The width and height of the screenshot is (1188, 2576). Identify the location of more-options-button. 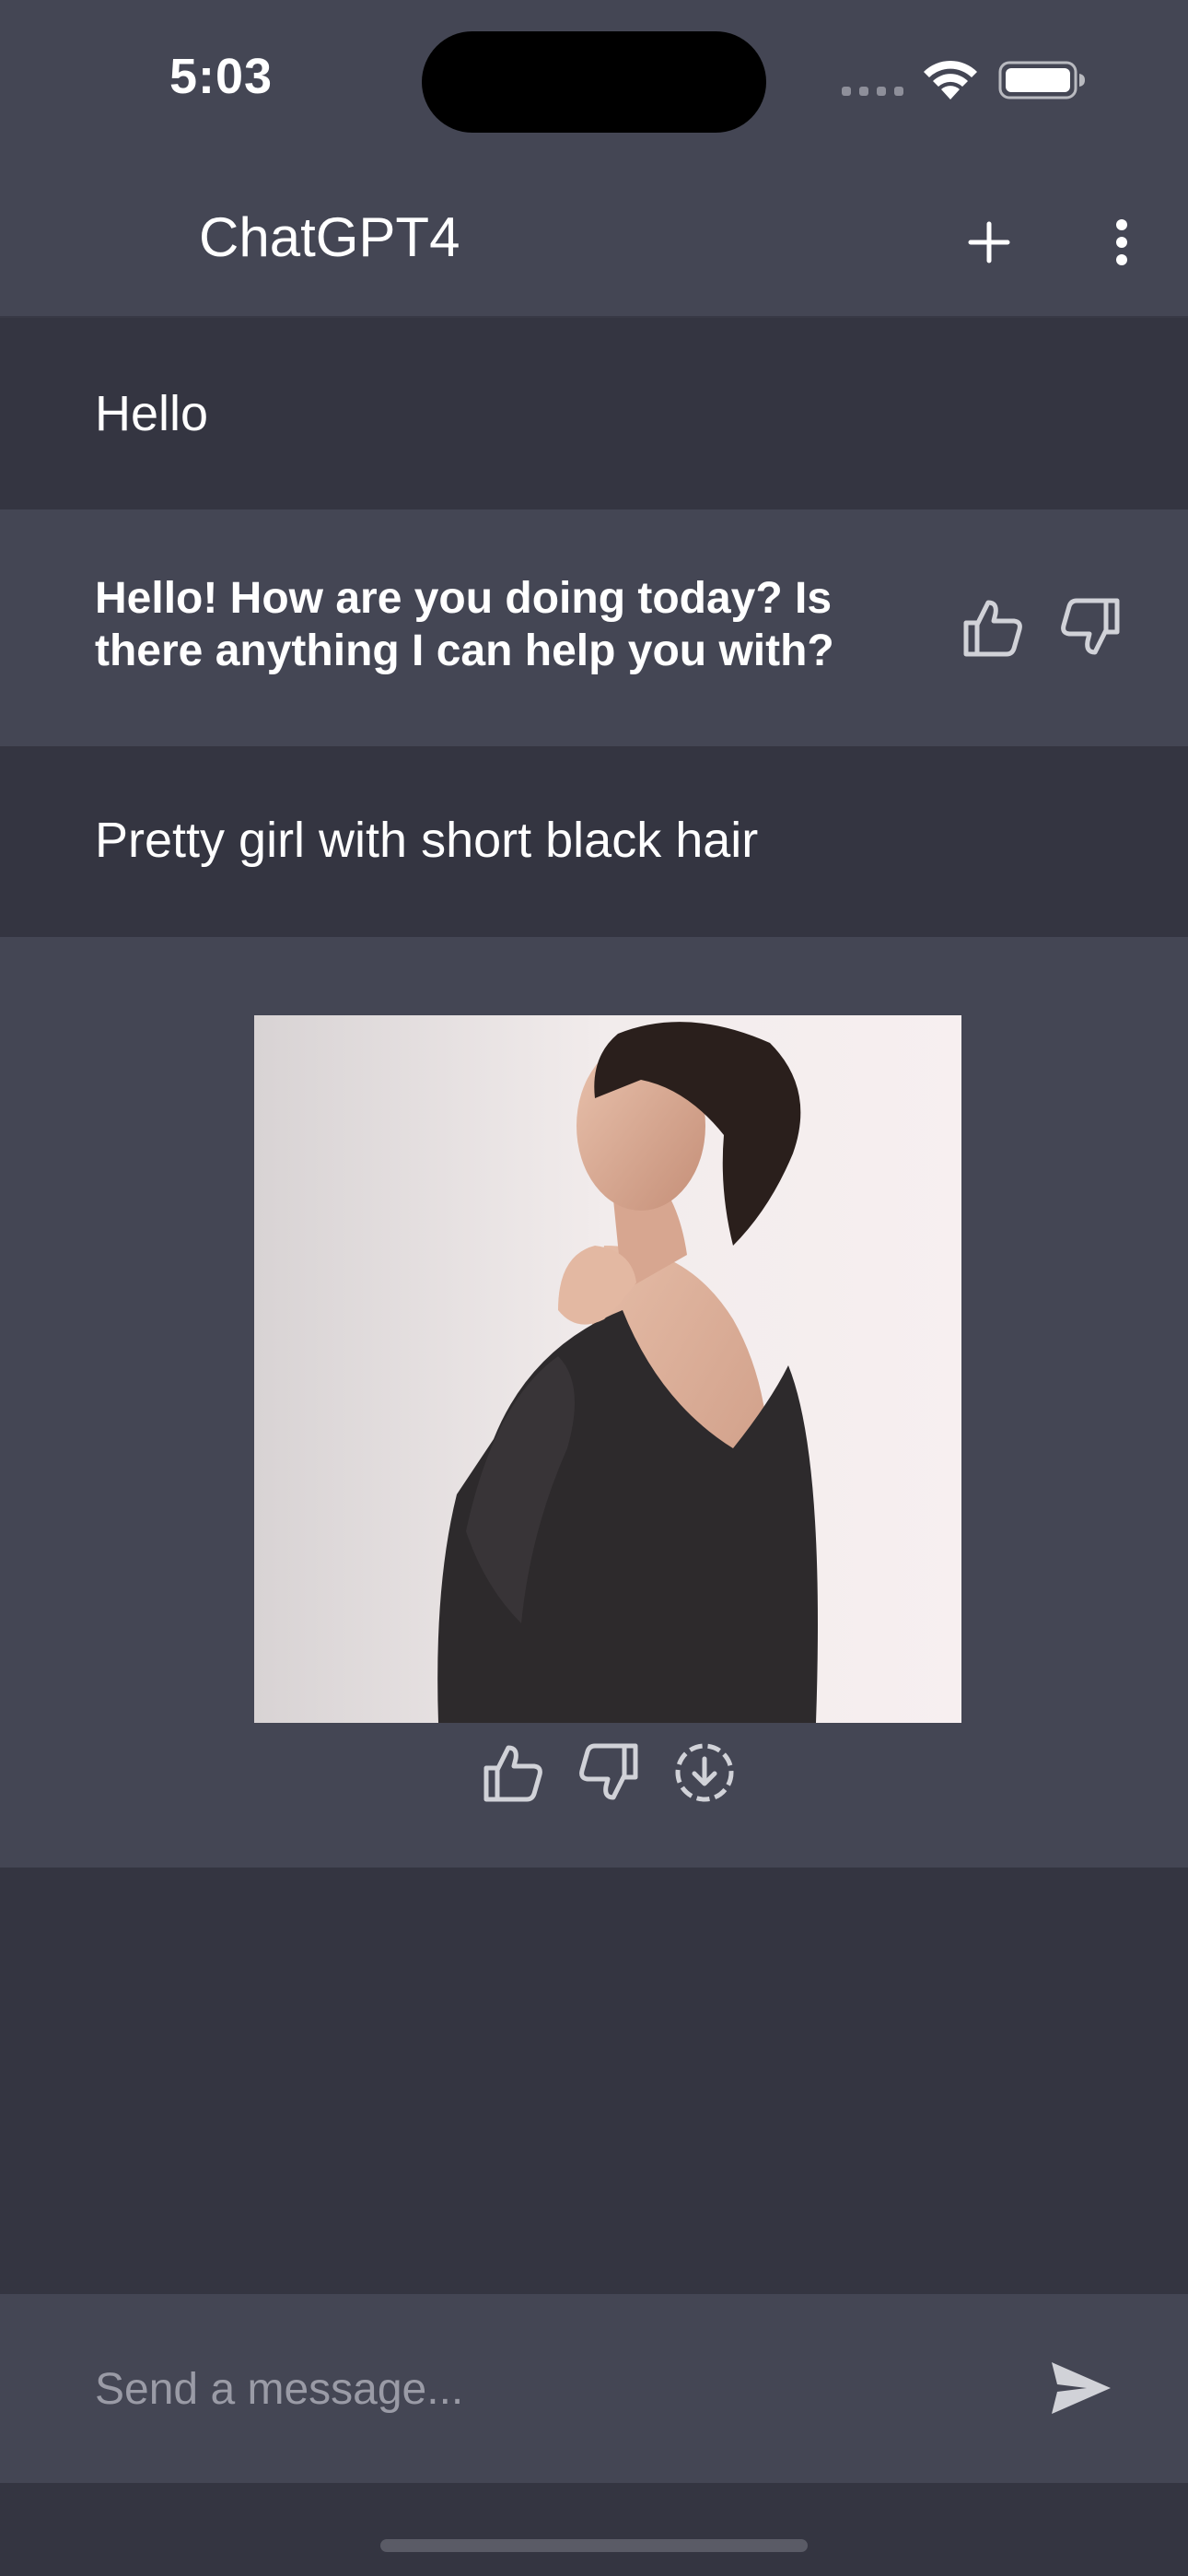
(1121, 242).